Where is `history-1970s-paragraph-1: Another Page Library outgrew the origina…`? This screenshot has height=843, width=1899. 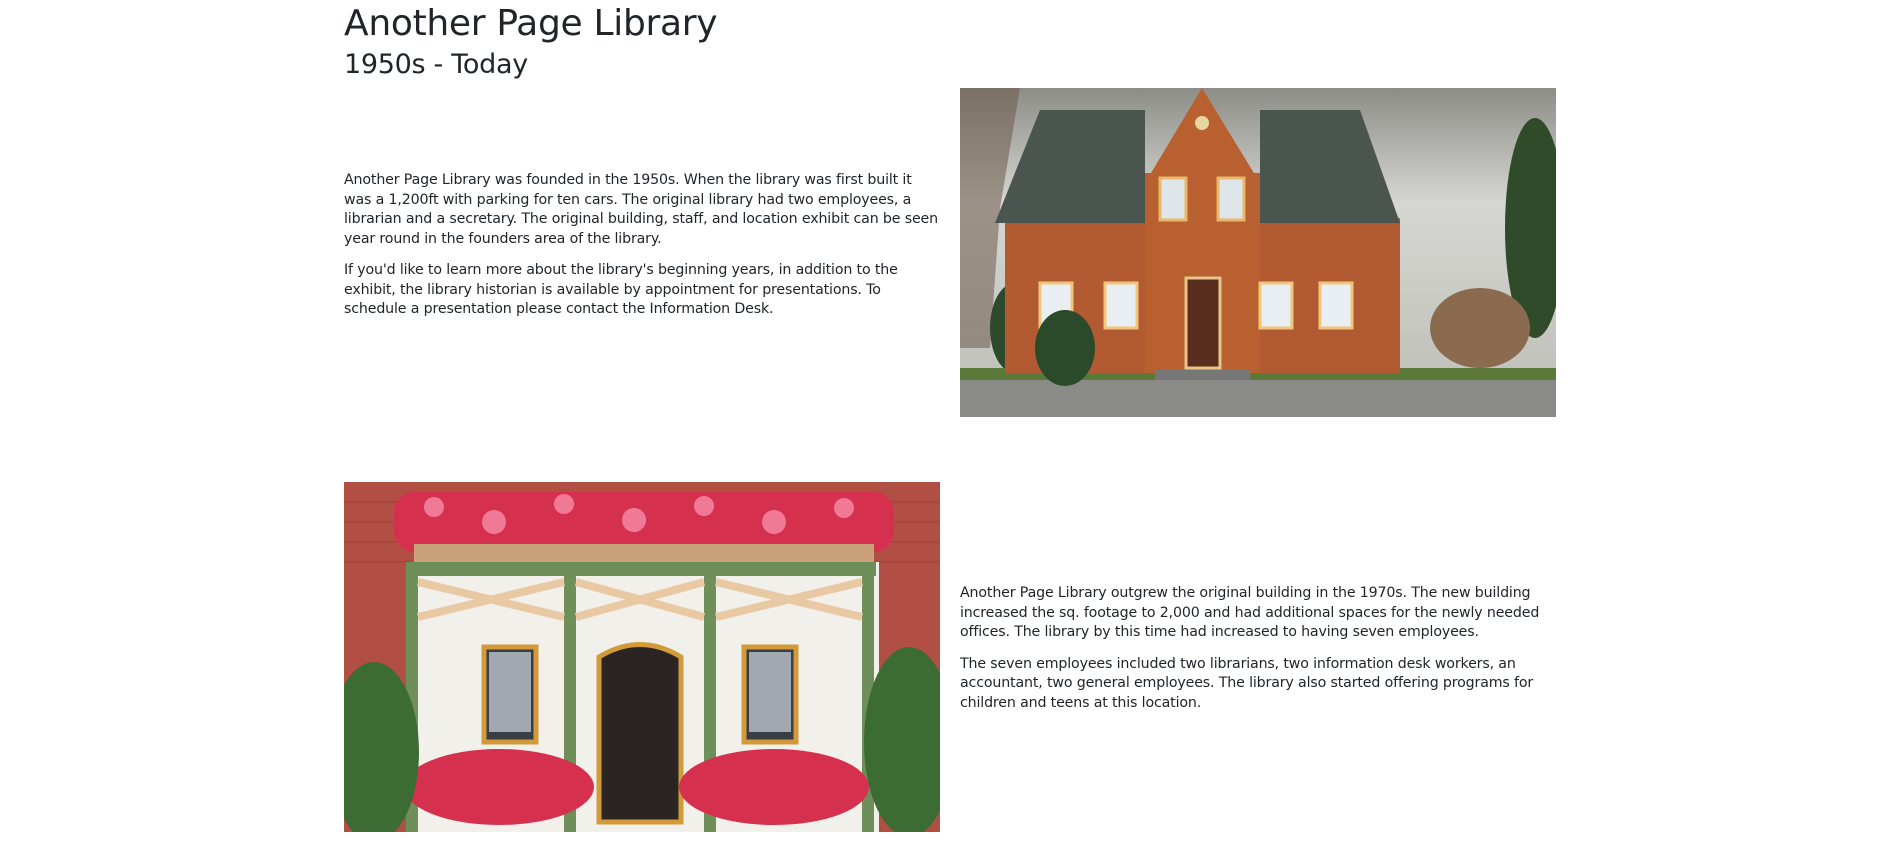
history-1970s-paragraph-1: Another Page Library outgrew the origina… is located at coordinates (1250, 612).